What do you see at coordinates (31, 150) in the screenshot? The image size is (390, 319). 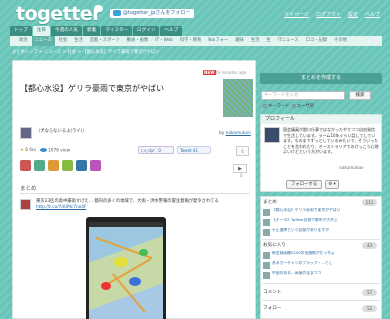 I see `fav-count-label: 6 fav` at bounding box center [31, 150].